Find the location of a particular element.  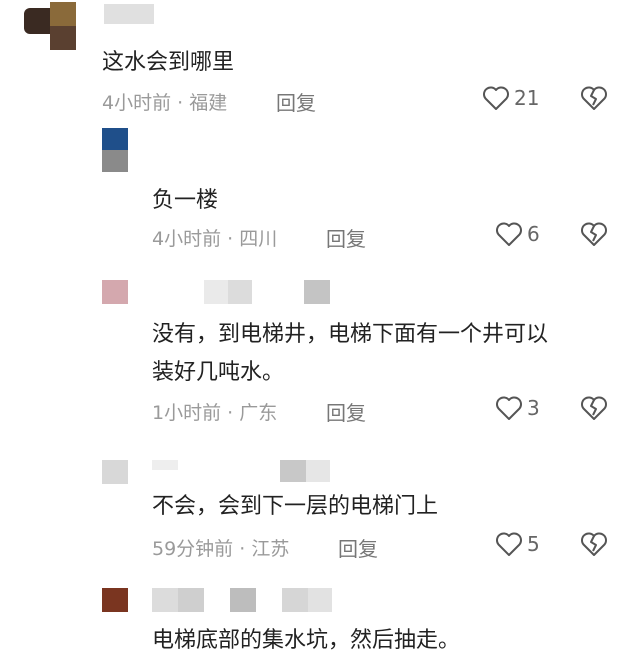

comment-meta: 4小时前 · 四川 is located at coordinates (214, 237).